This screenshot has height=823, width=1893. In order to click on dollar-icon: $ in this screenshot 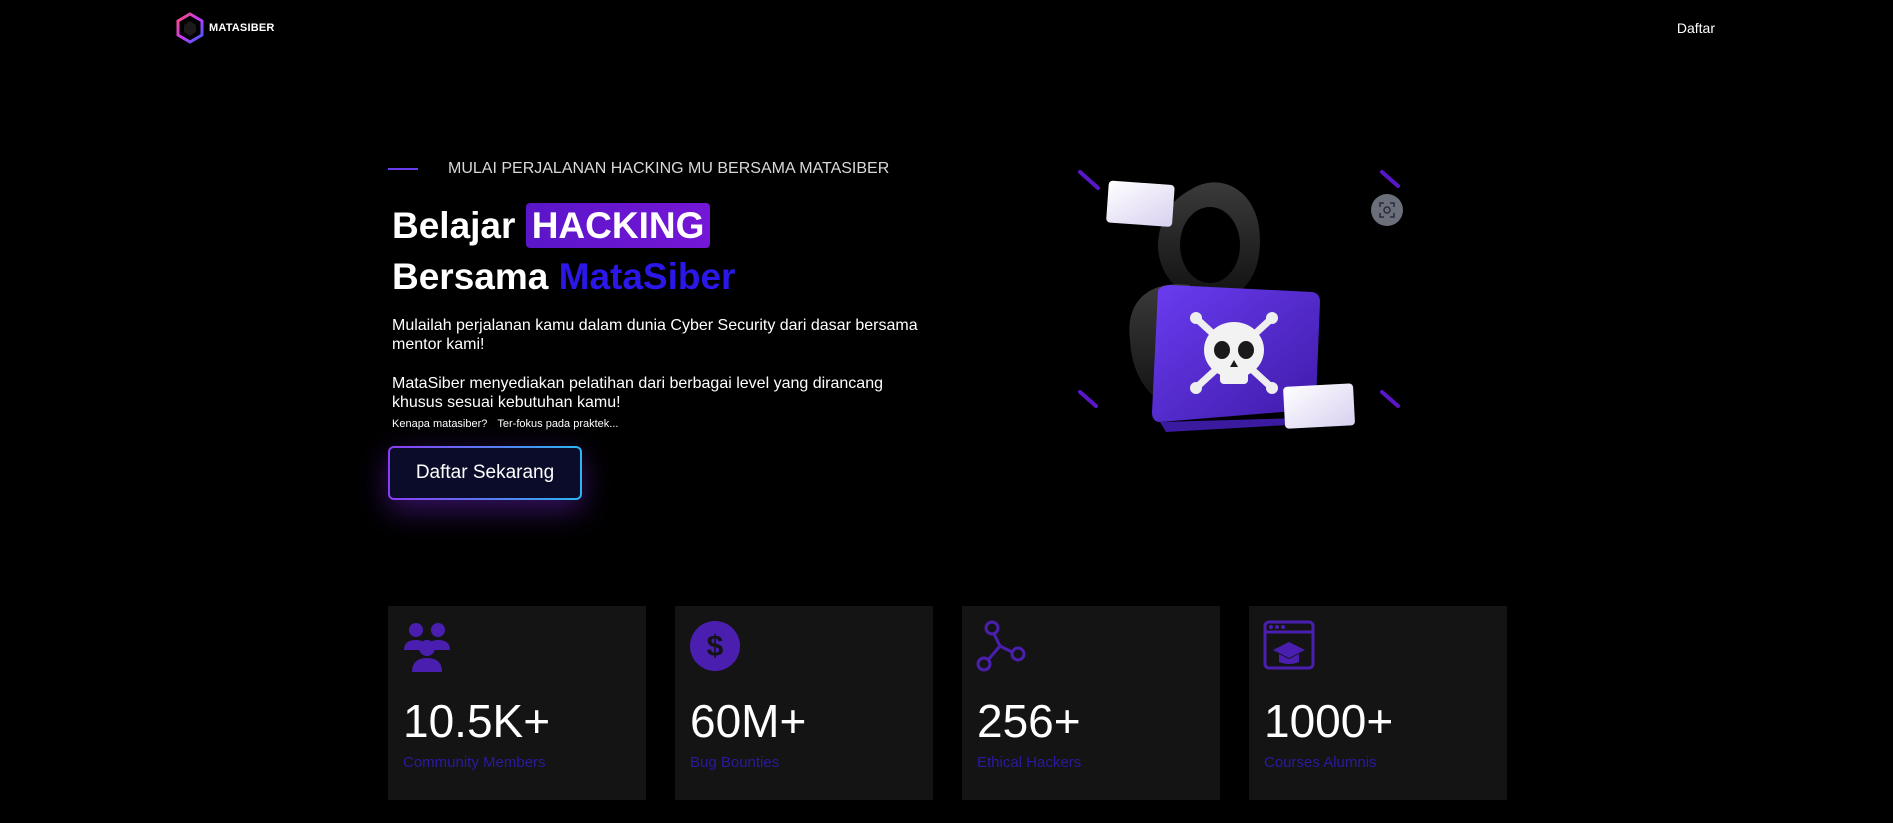, I will do `click(715, 646)`.